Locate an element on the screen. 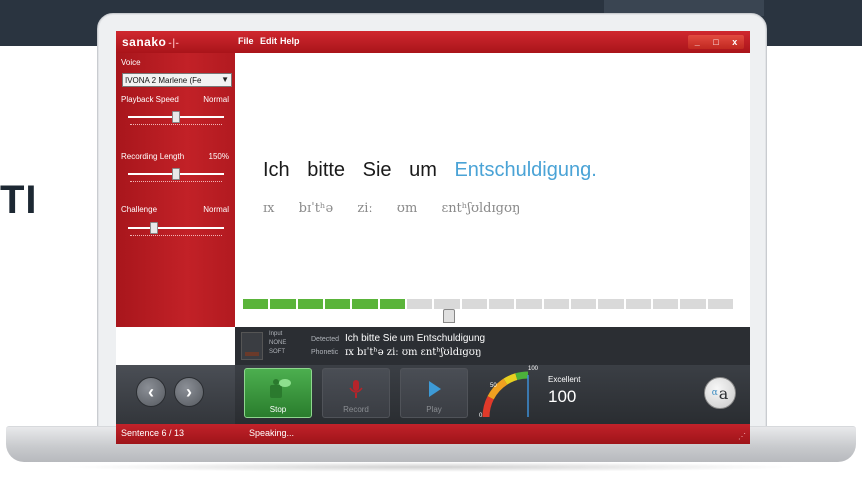 The image size is (862, 491). play-button: Play is located at coordinates (434, 393).